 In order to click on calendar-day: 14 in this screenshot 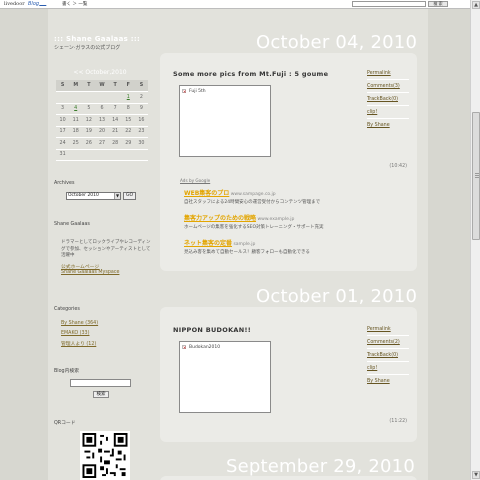, I will do `click(115, 120)`.